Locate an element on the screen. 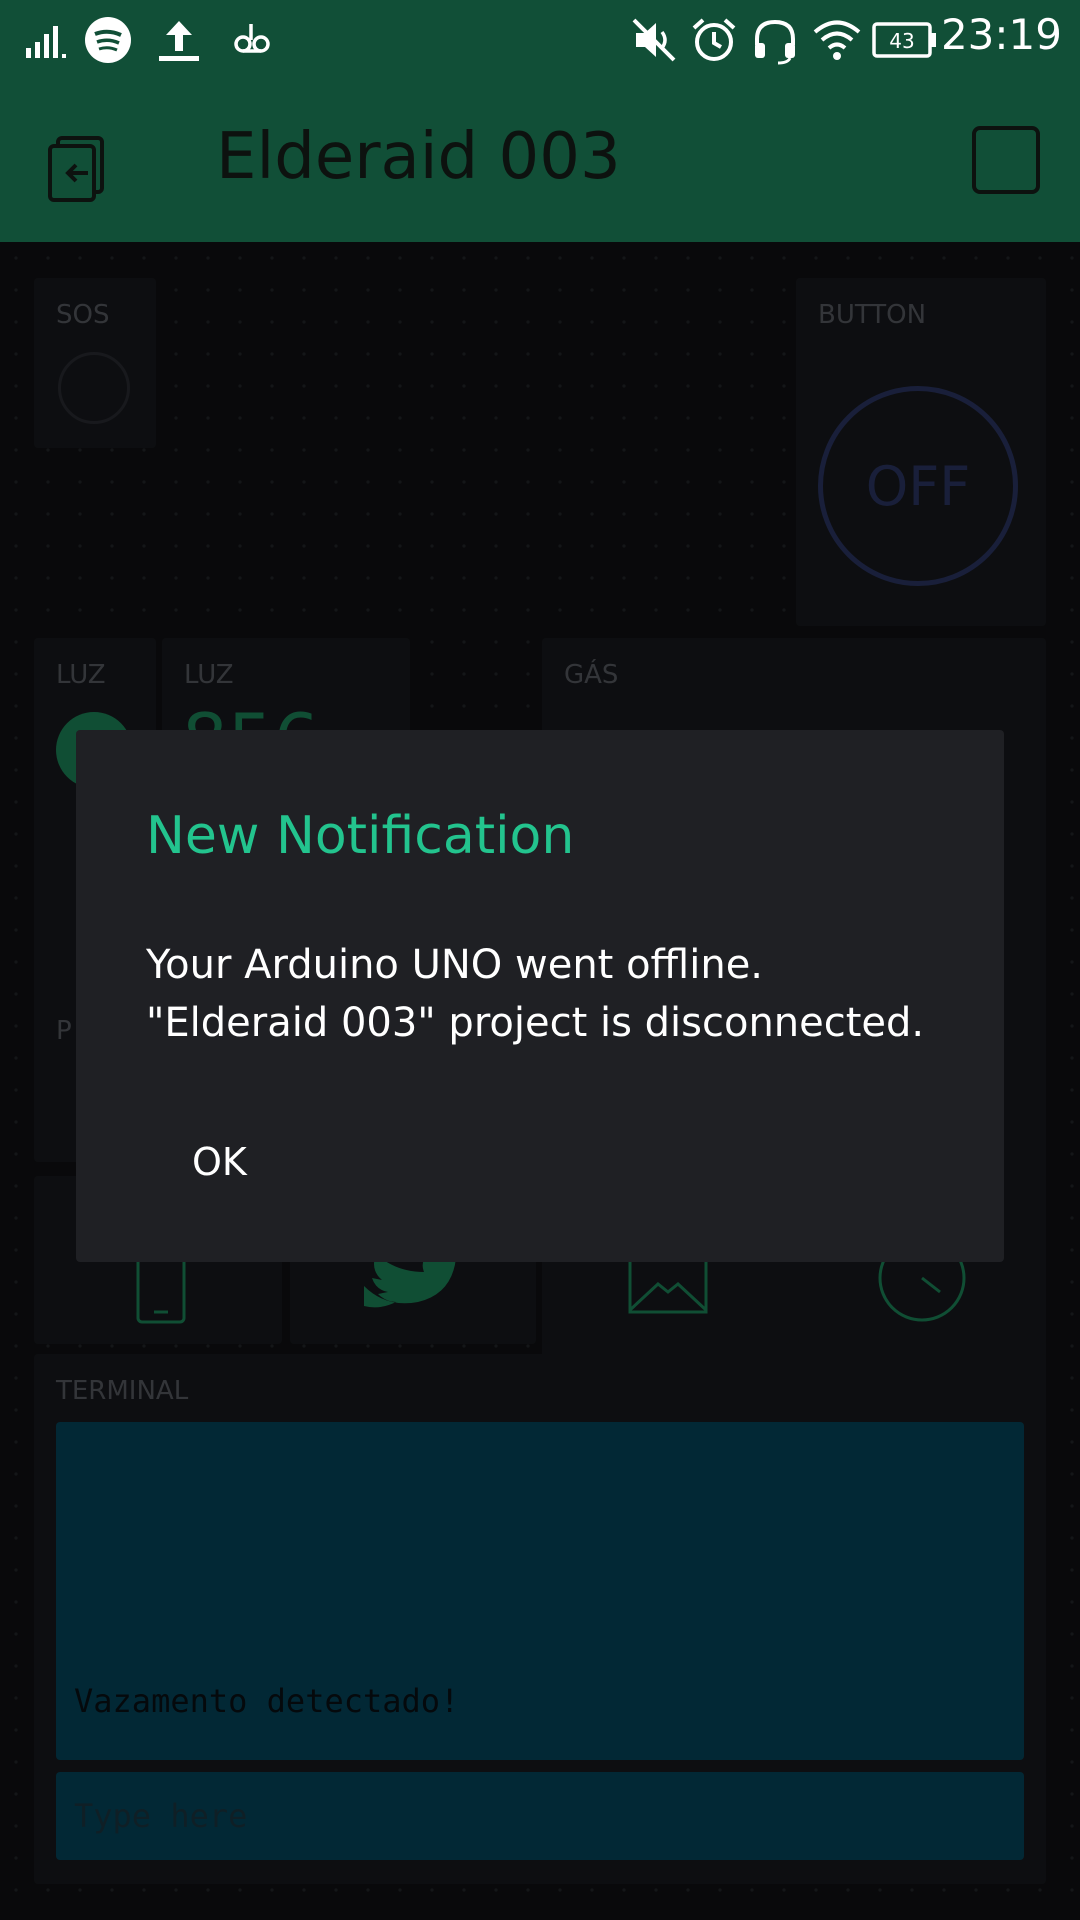 The height and width of the screenshot is (1920, 1080). status-bar: 43 23:19 is located at coordinates (540, 40).